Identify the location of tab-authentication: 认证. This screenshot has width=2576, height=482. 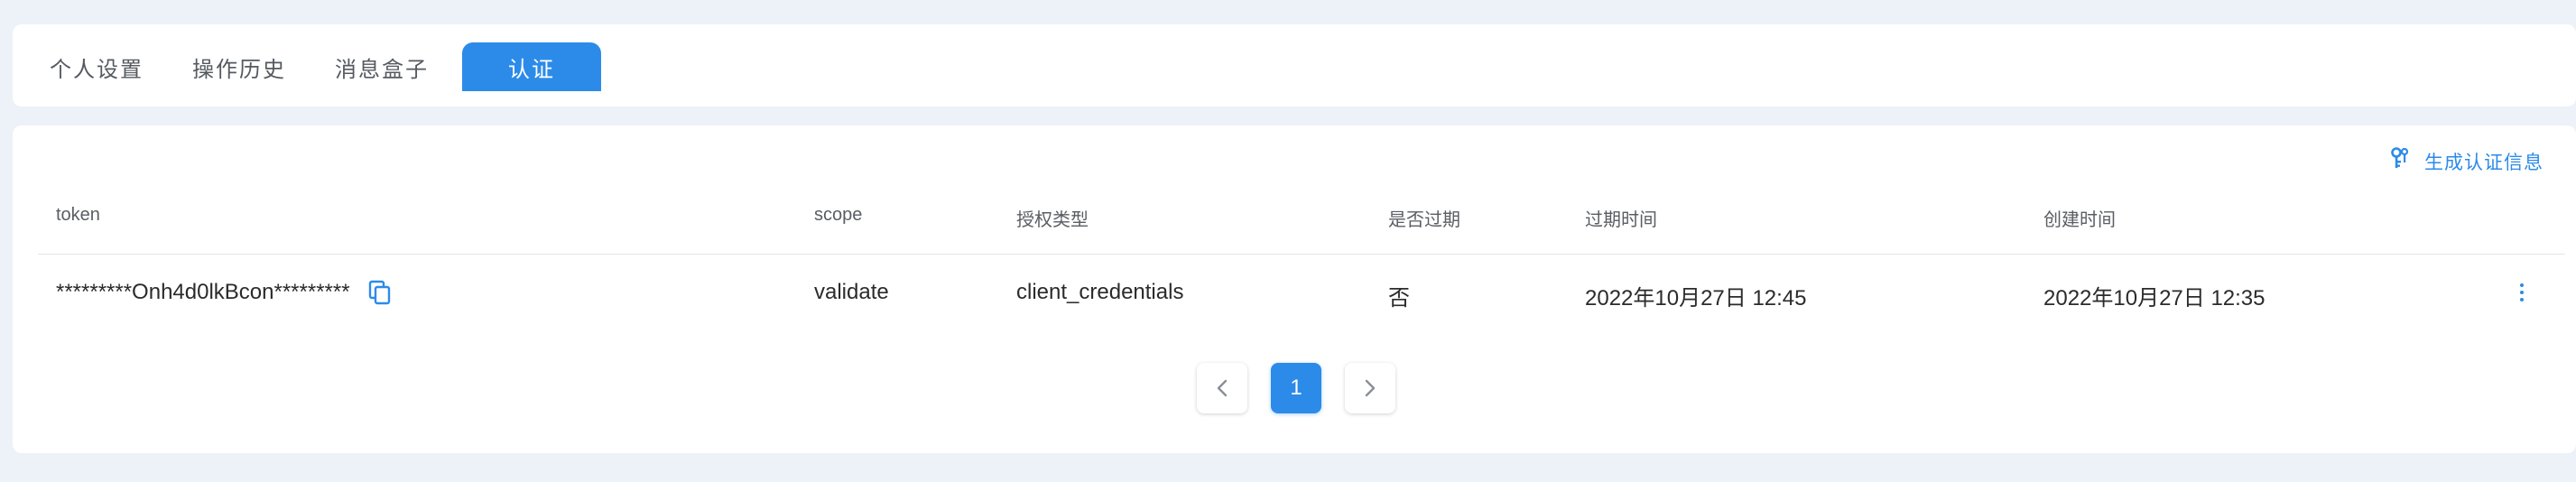
(531, 66).